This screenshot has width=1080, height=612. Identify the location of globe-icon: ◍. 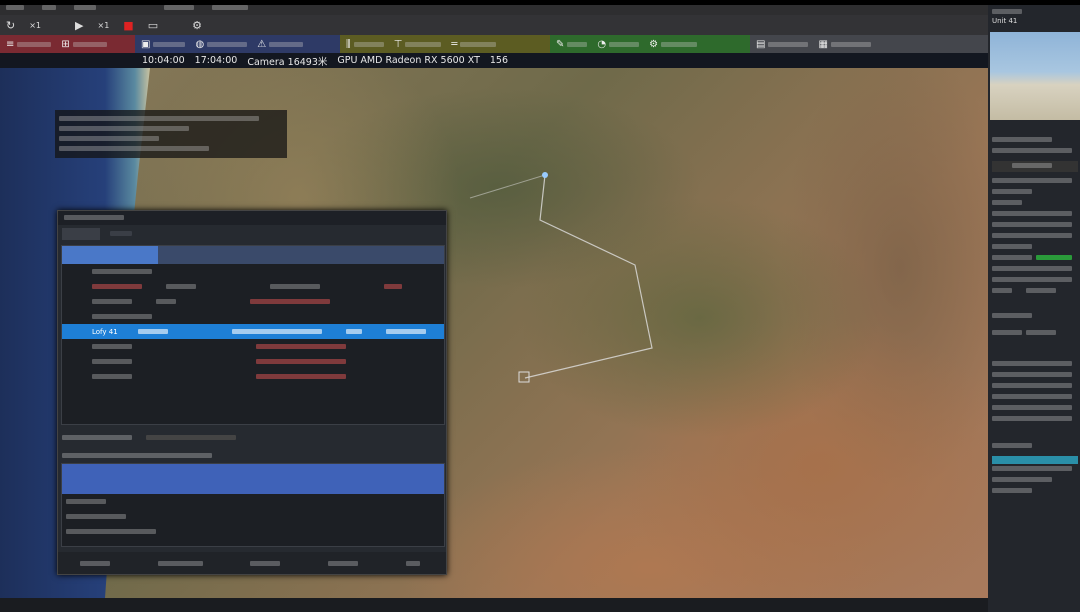
(200, 44).